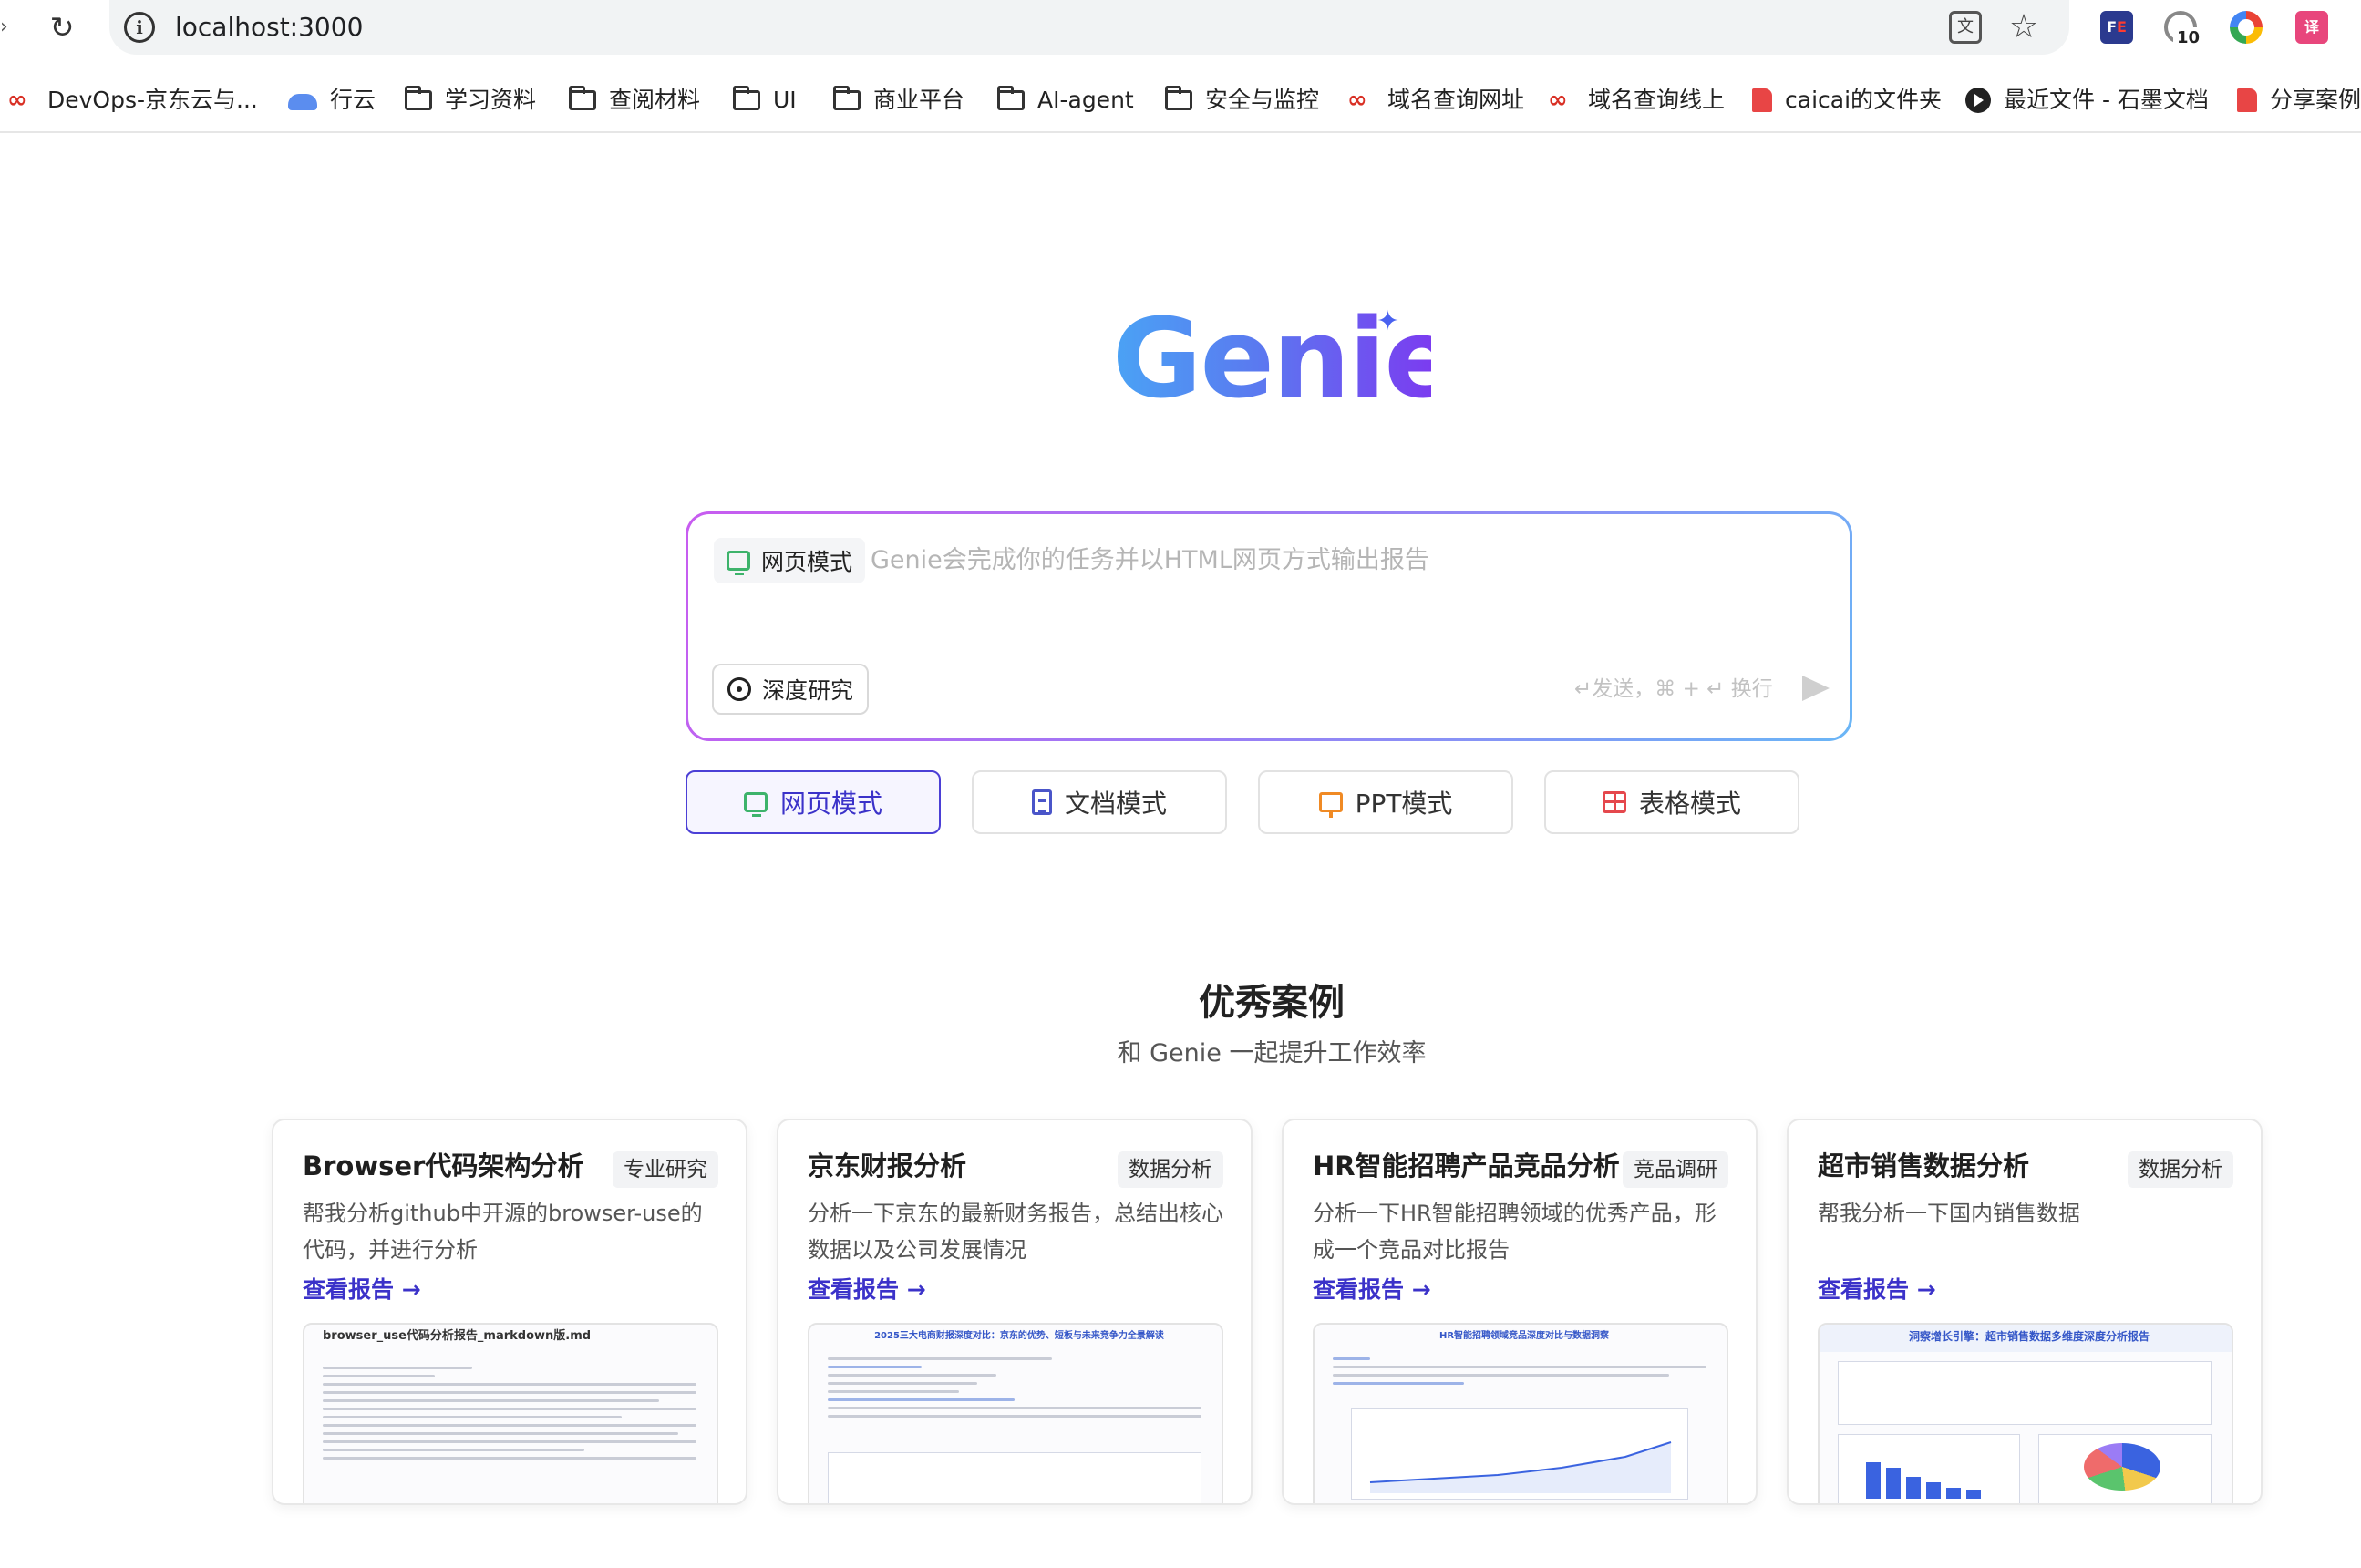 This screenshot has width=2361, height=1568. I want to click on case-title: 京东财报分析, so click(887, 1166).